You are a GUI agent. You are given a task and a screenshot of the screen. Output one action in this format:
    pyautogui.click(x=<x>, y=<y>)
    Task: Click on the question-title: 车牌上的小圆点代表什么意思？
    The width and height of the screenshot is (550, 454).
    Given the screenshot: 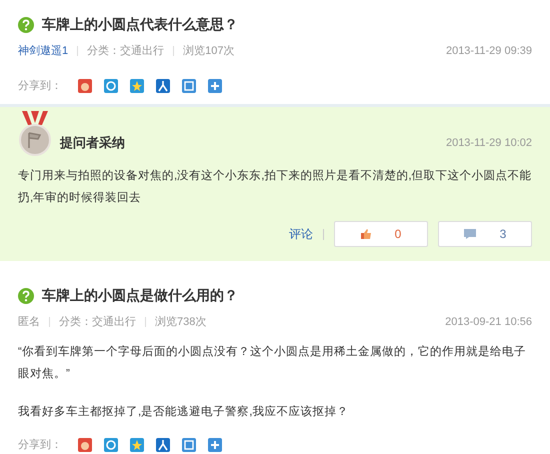 What is the action you would take?
    pyautogui.click(x=140, y=24)
    